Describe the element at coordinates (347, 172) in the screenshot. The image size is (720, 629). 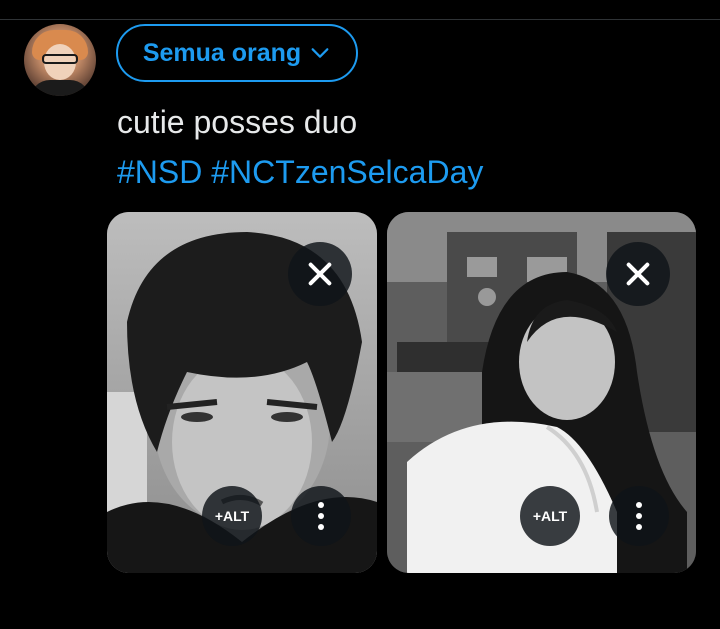
I see `hashtag-link: #NCTzenSelcaDay` at that location.